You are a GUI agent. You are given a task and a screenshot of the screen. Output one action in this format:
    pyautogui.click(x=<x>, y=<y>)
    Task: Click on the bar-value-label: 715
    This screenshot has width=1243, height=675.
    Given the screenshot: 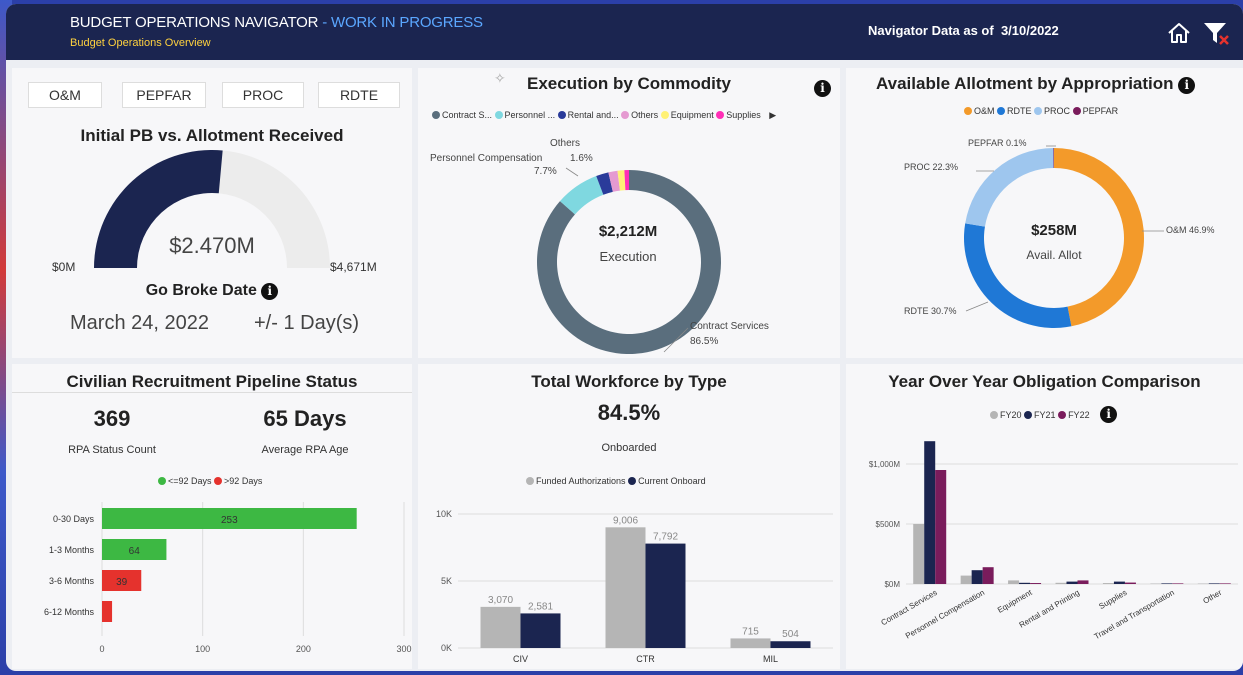 What is the action you would take?
    pyautogui.click(x=750, y=631)
    